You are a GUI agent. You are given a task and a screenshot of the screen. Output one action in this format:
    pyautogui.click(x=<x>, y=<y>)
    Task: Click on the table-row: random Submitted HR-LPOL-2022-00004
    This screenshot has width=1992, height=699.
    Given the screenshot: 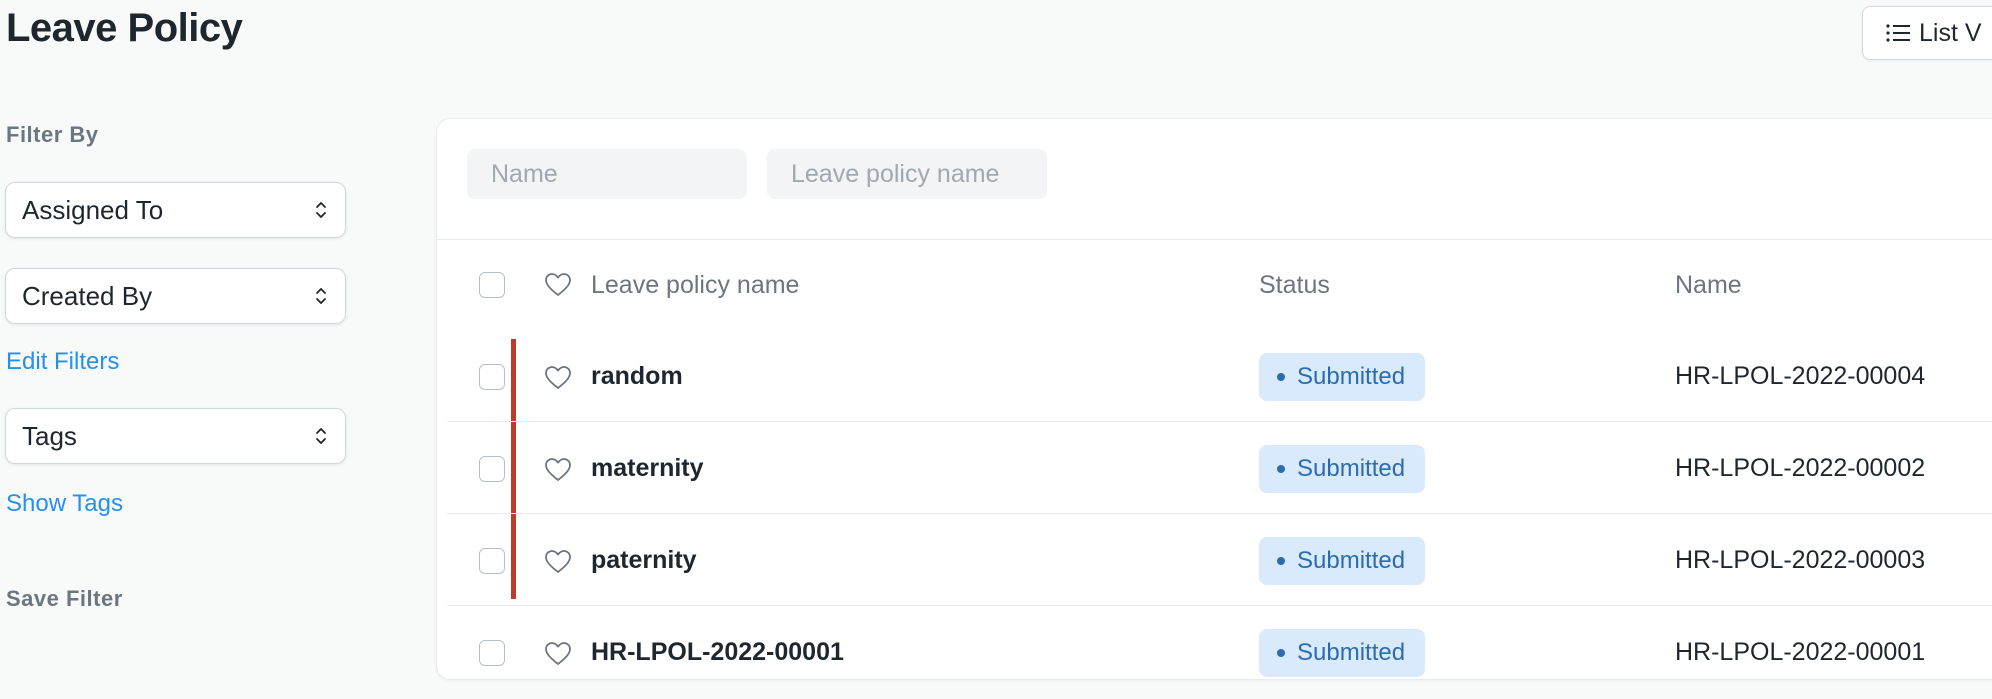 What is the action you would take?
    pyautogui.click(x=1219, y=377)
    